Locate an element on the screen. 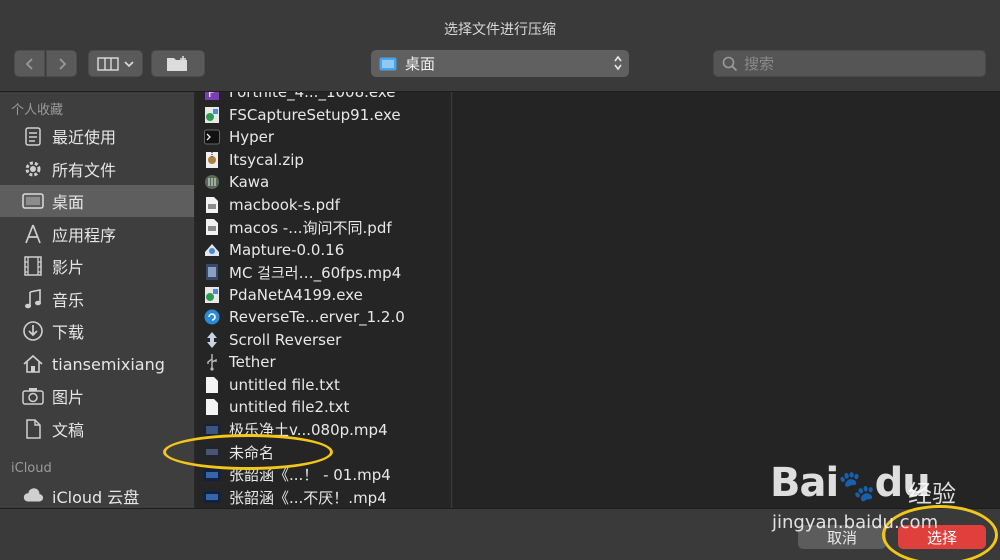 The width and height of the screenshot is (1000, 560). sidebar-item-all-files: 所有文件 is located at coordinates (97, 169).